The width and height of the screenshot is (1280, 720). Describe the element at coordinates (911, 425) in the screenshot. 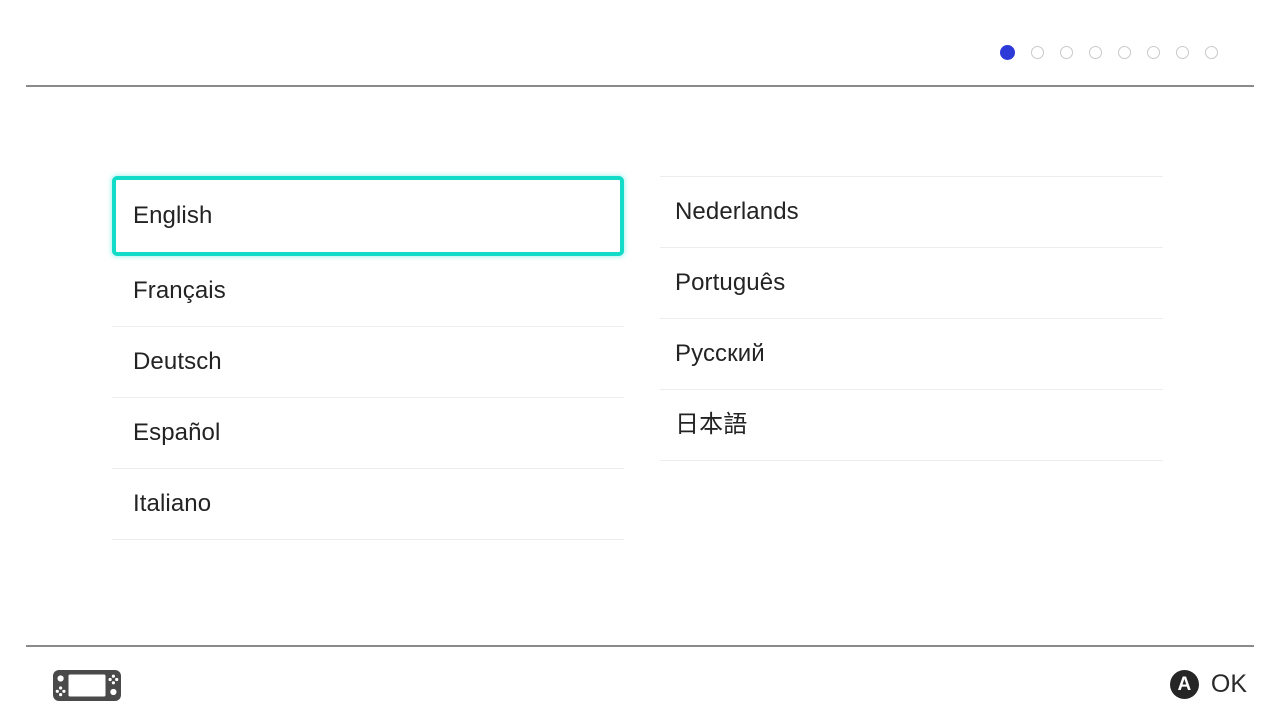

I see `language-option-japanese: 日本語` at that location.